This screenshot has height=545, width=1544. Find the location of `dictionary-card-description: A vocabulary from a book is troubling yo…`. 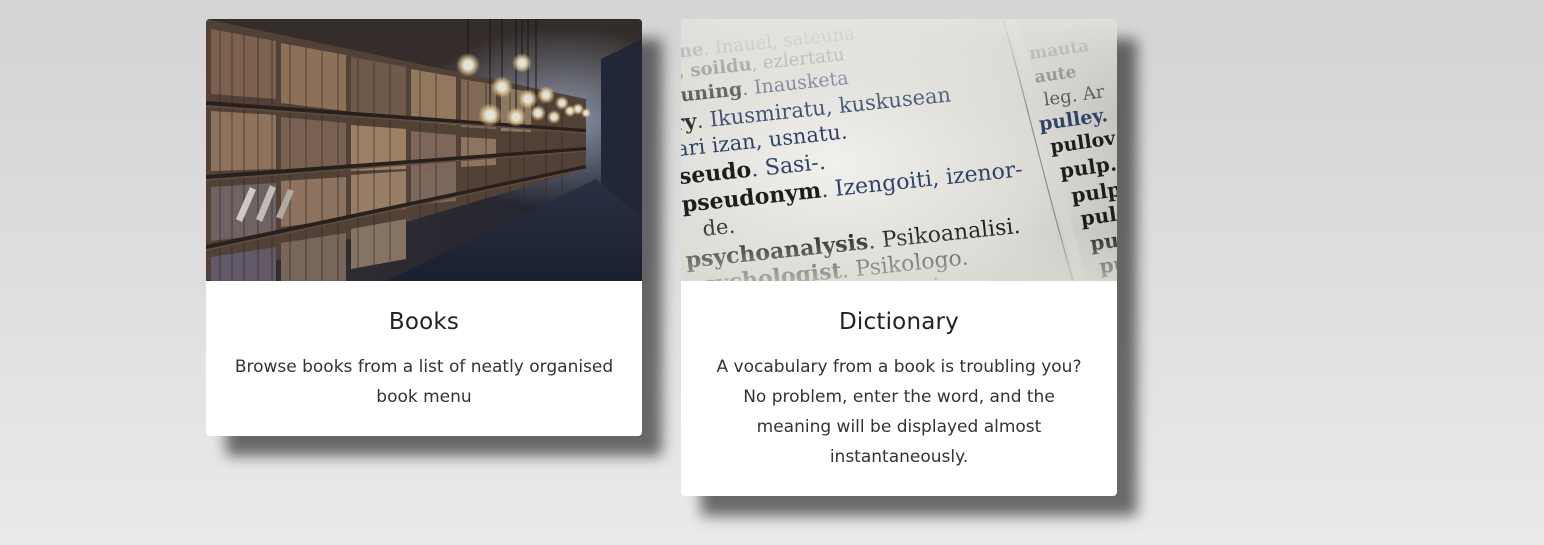

dictionary-card-description: A vocabulary from a book is troubling yo… is located at coordinates (899, 412).